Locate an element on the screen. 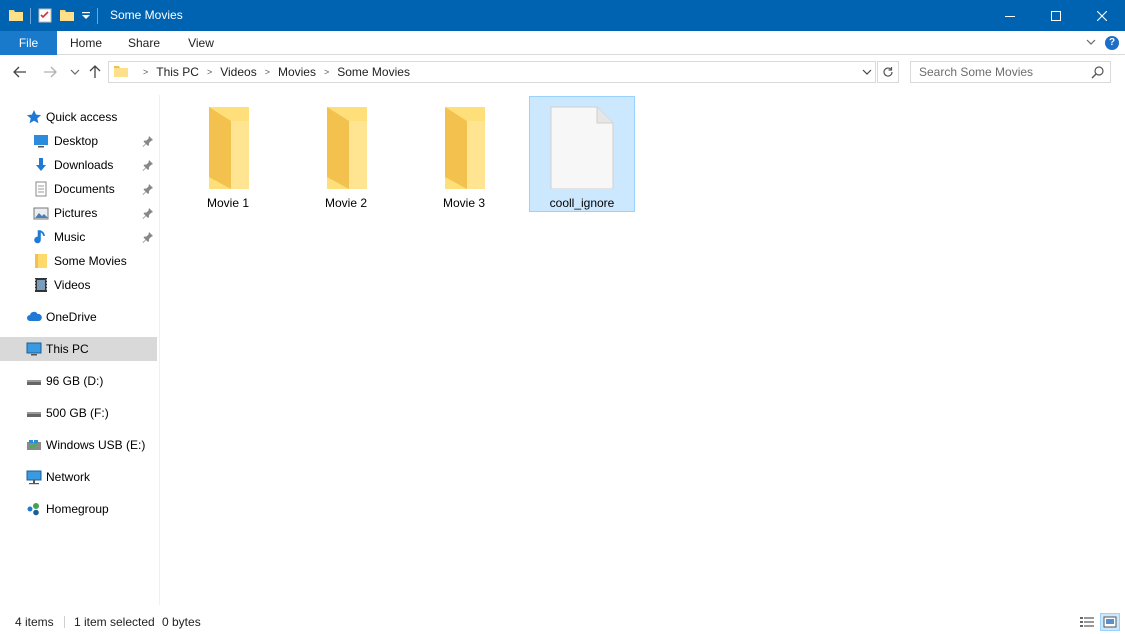 This screenshot has width=1125, height=634. forward-button is located at coordinates (50, 72).